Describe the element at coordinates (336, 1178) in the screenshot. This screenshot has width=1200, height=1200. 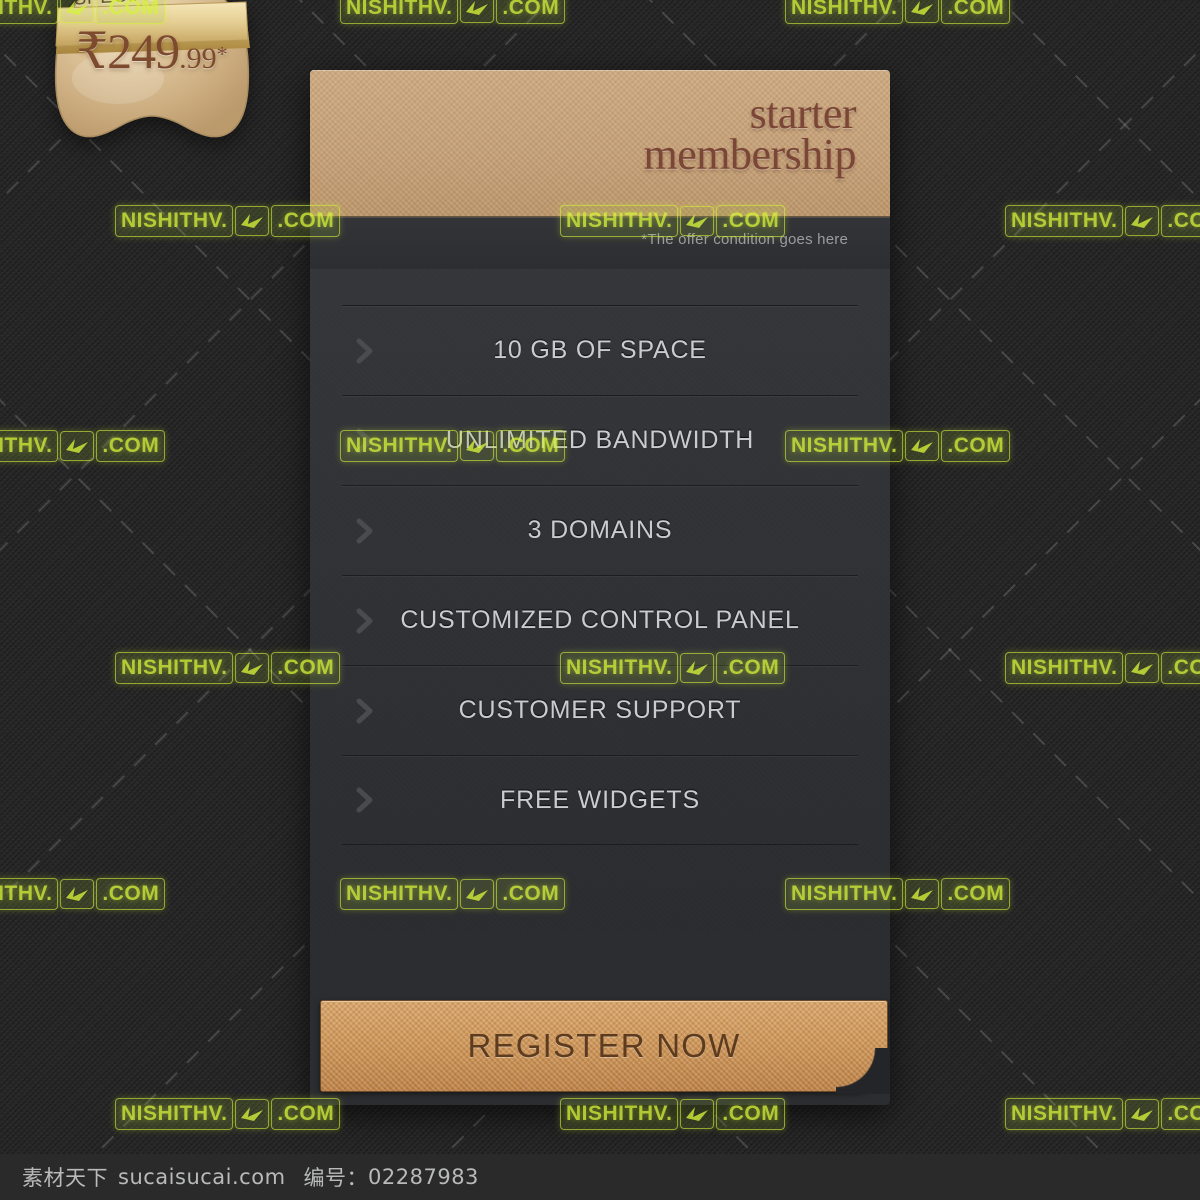
I see `footer-id-label: 编号：` at that location.